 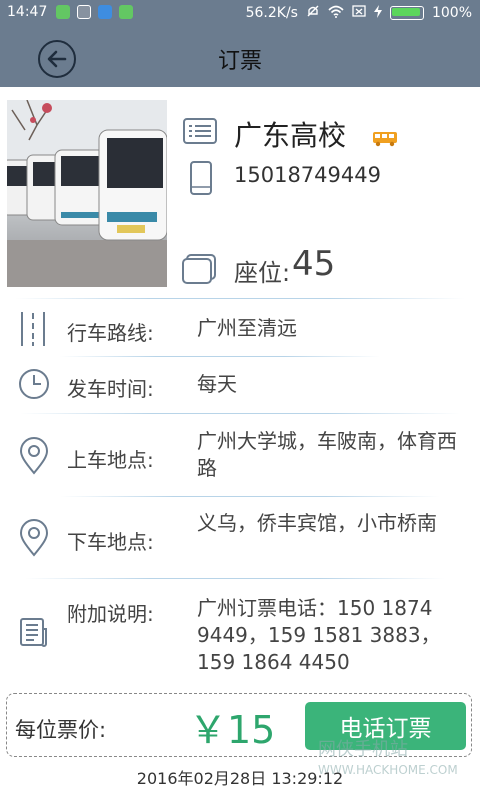 What do you see at coordinates (61, 730) in the screenshot?
I see `price-label: 每位票价:` at bounding box center [61, 730].